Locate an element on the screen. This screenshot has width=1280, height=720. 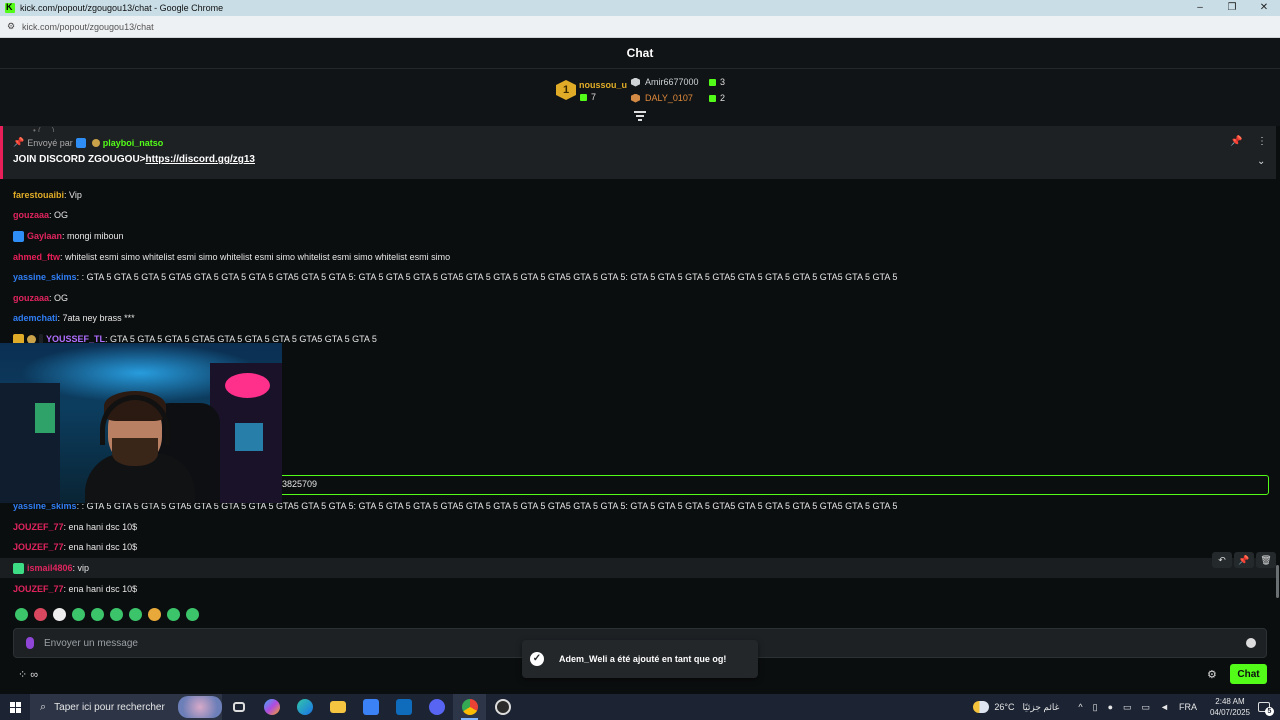
outlook-icon is located at coordinates (403, 707).